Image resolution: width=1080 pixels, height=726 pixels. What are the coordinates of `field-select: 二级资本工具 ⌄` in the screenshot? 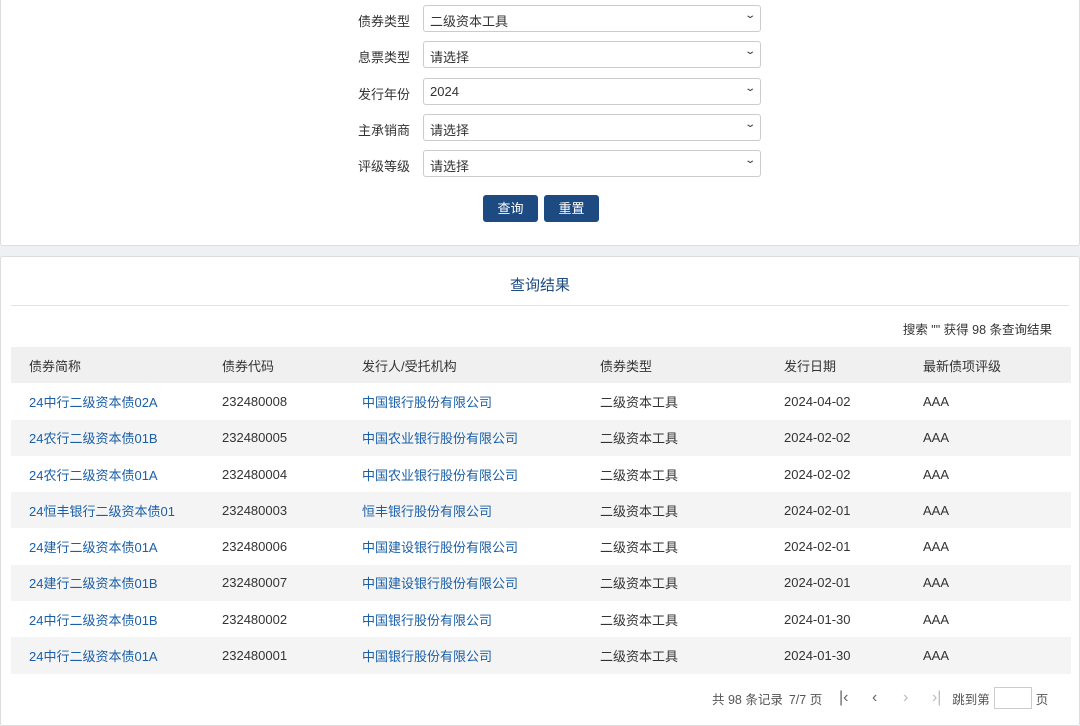 It's located at (592, 18).